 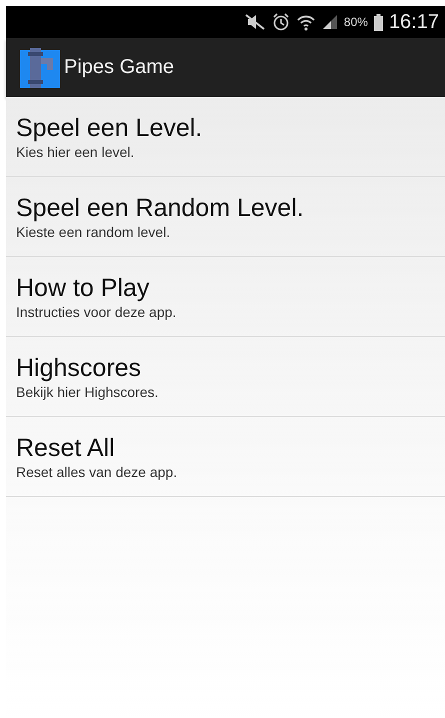 I want to click on pipe-icon, so click(x=40, y=68).